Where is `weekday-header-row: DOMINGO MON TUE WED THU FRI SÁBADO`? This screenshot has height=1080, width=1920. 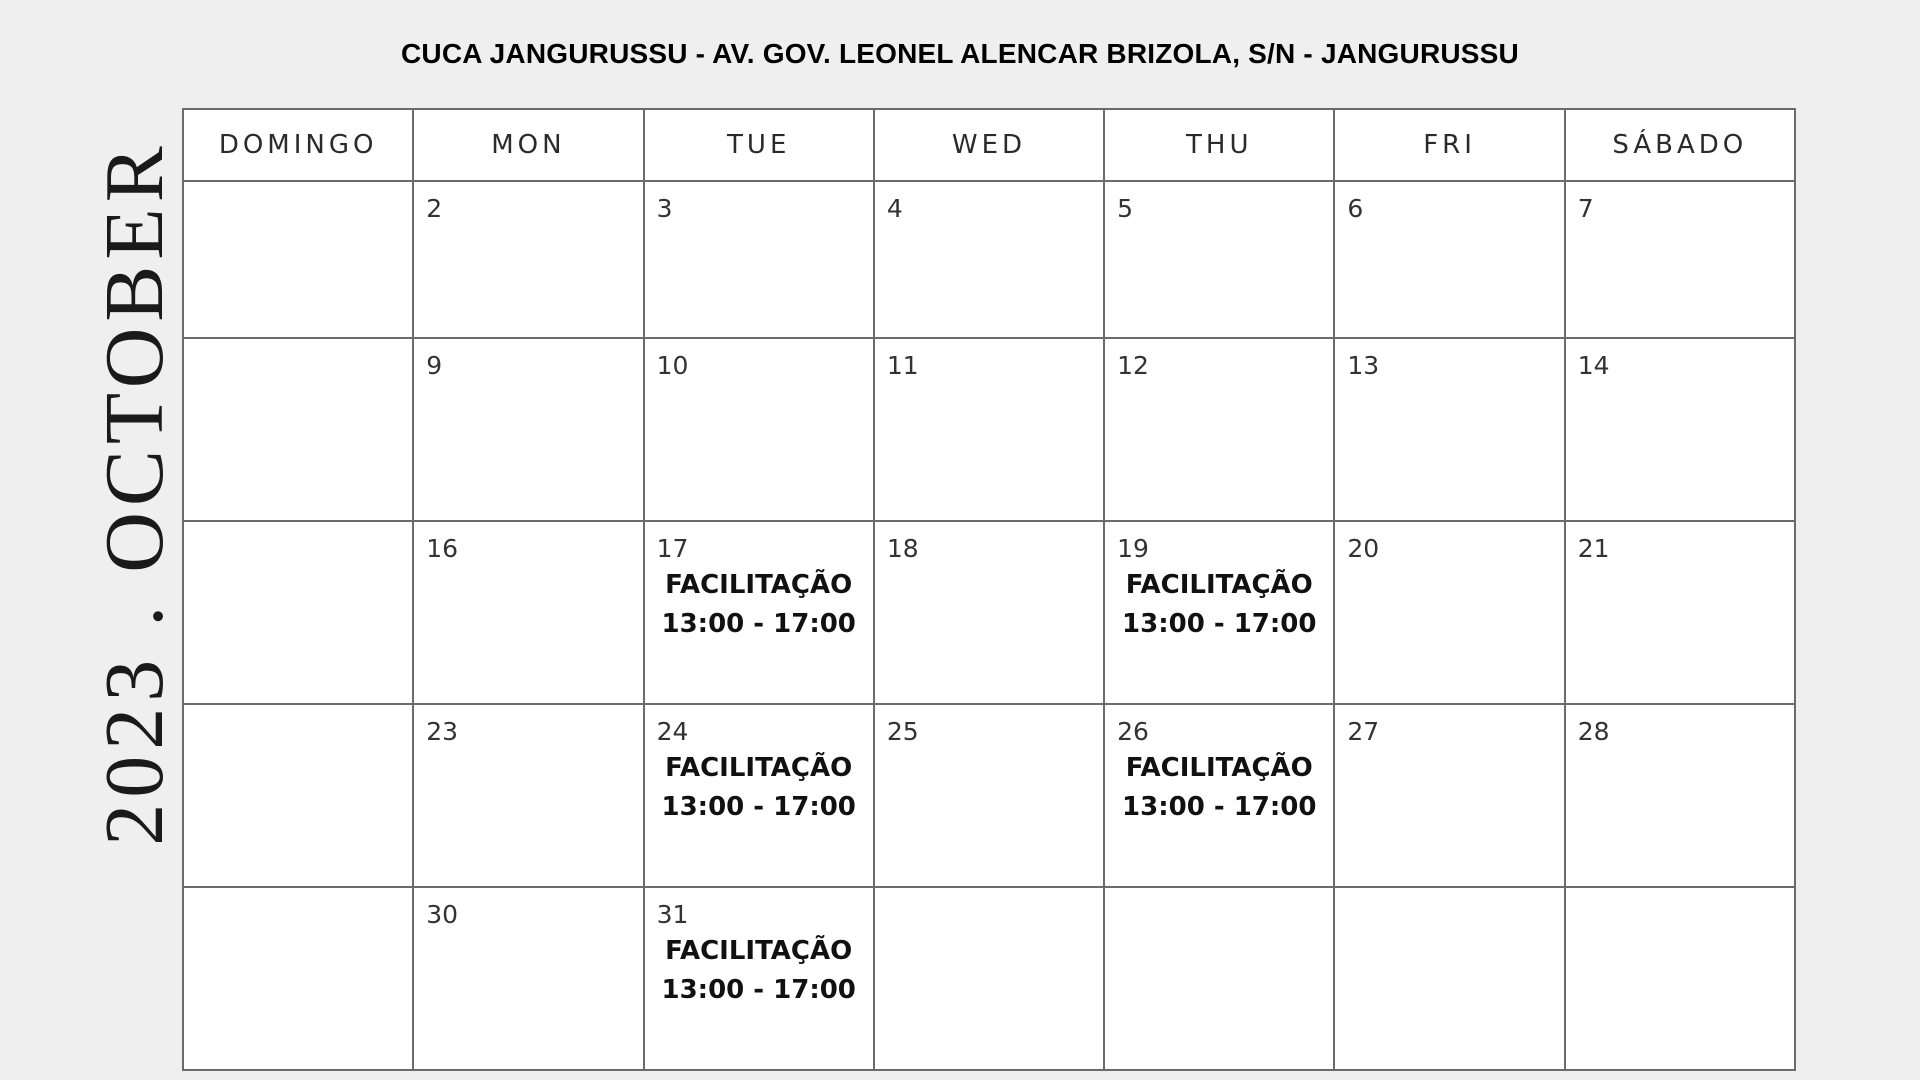
weekday-header-row: DOMINGO MON TUE WED THU FRI SÁBADO is located at coordinates (989, 145).